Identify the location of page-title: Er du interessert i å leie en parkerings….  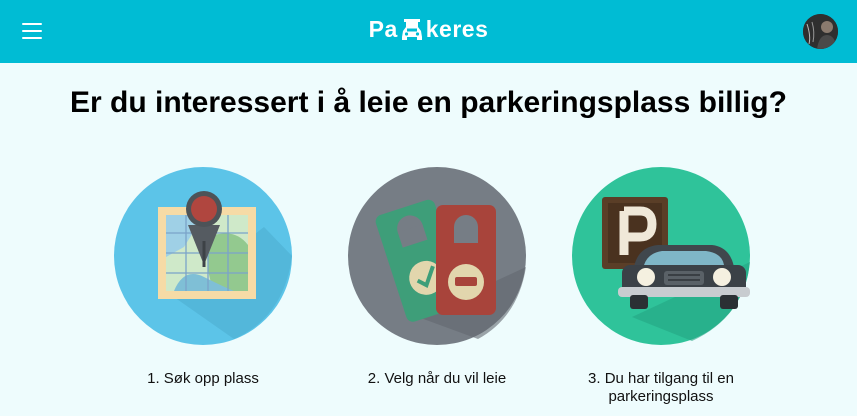
(428, 102).